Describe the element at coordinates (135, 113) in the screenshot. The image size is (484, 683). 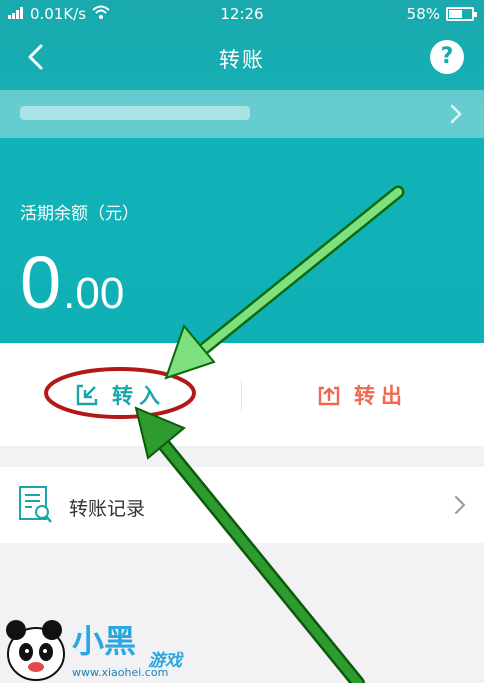
I see `masked-account-info` at that location.